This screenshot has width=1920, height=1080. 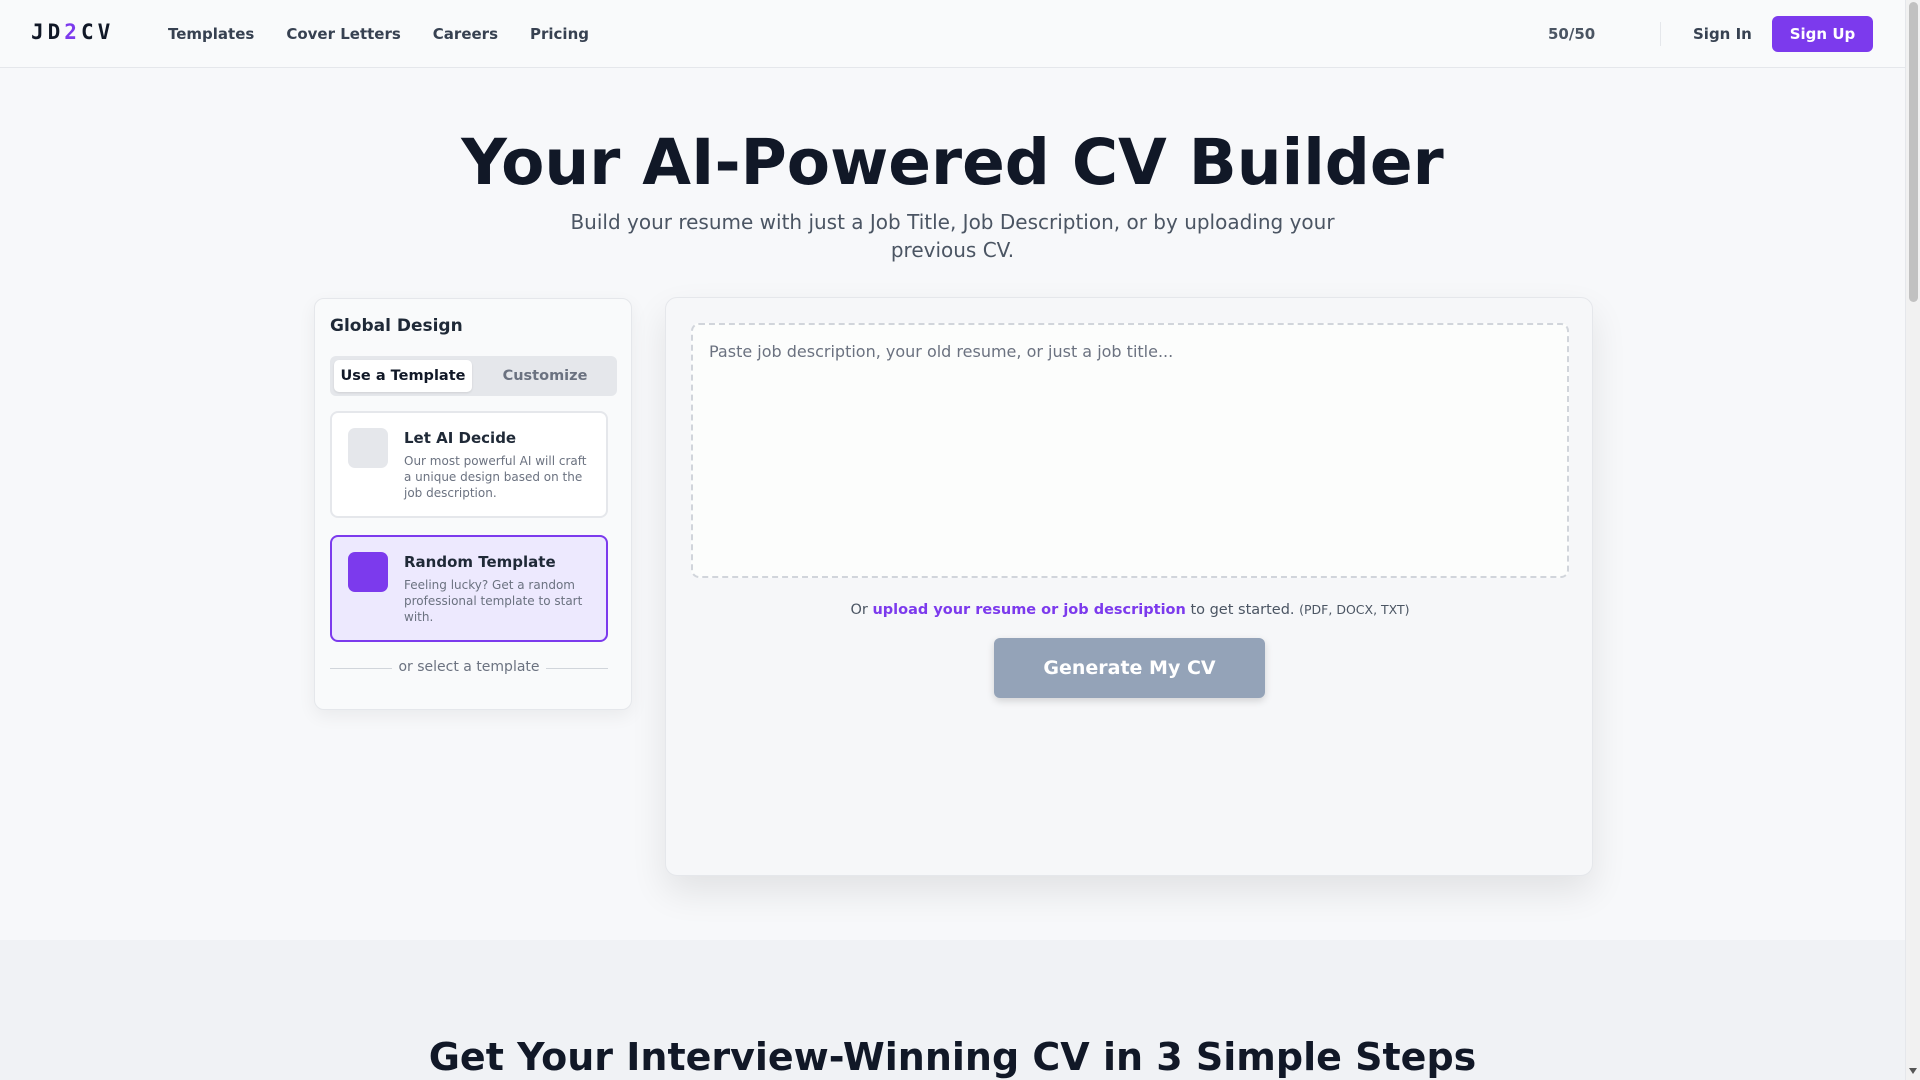 I want to click on header-divider, so click(x=1660, y=34).